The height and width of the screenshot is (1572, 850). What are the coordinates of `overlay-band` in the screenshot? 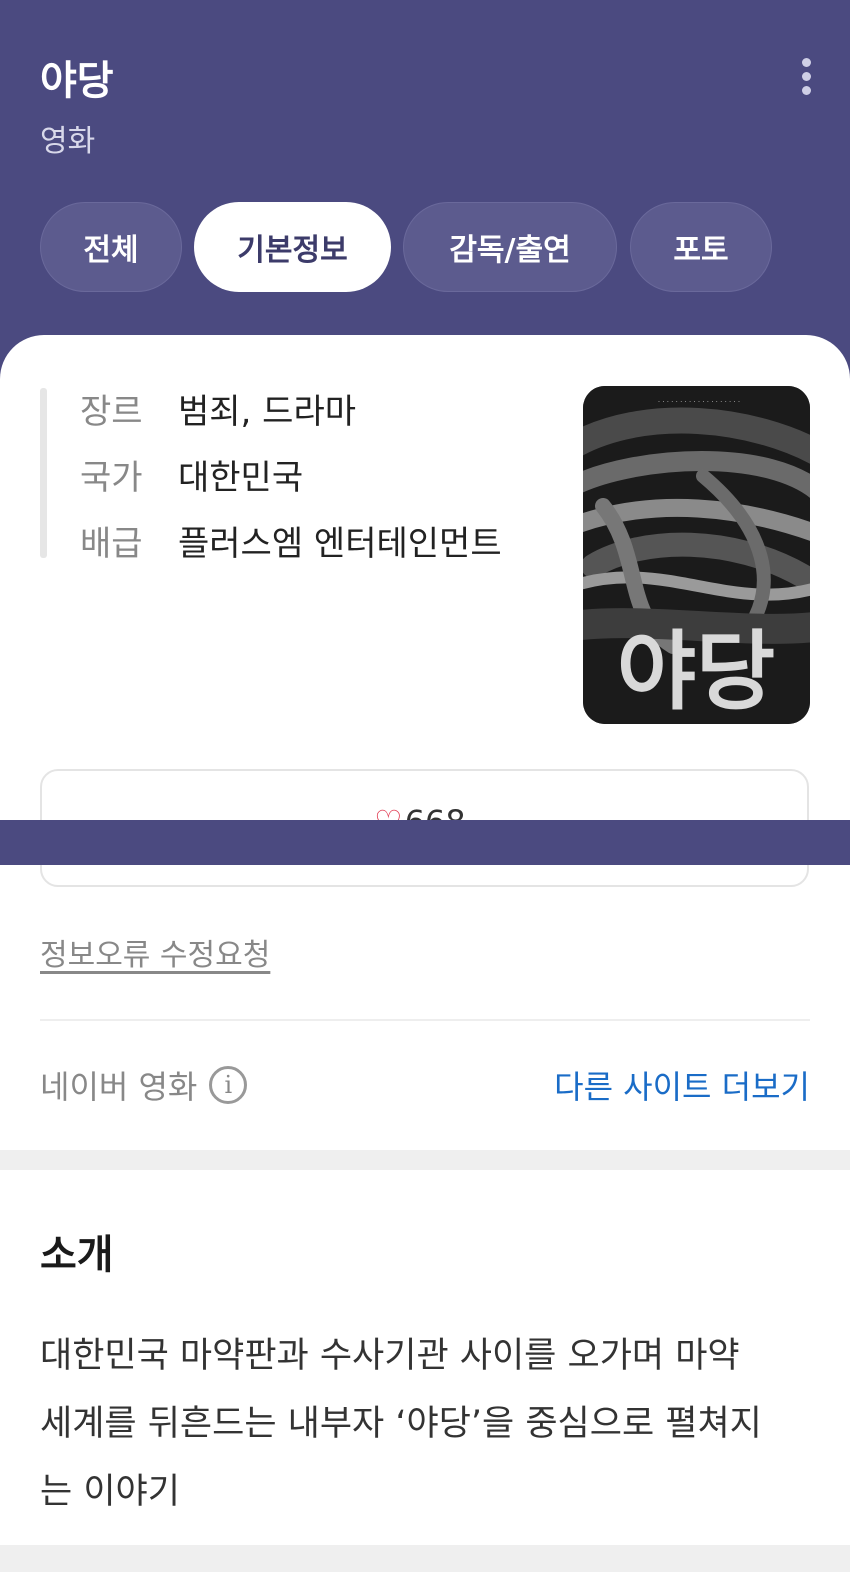 It's located at (425, 842).